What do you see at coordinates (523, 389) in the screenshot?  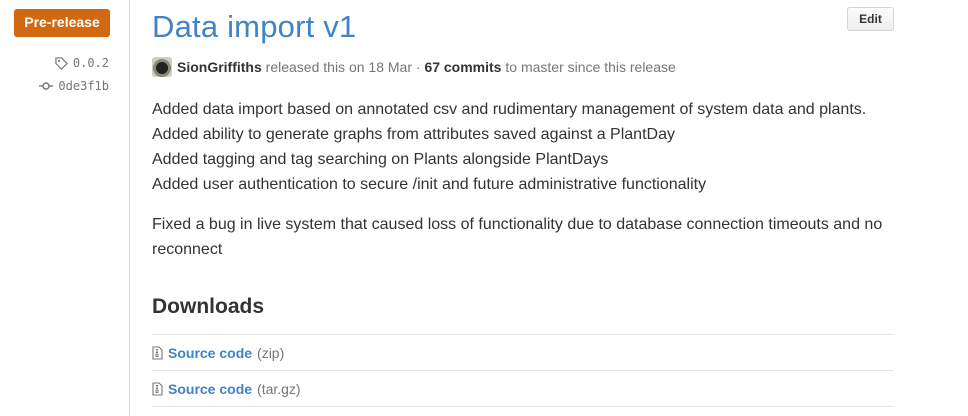 I see `download-item-targz: Source code (tar.gz)` at bounding box center [523, 389].